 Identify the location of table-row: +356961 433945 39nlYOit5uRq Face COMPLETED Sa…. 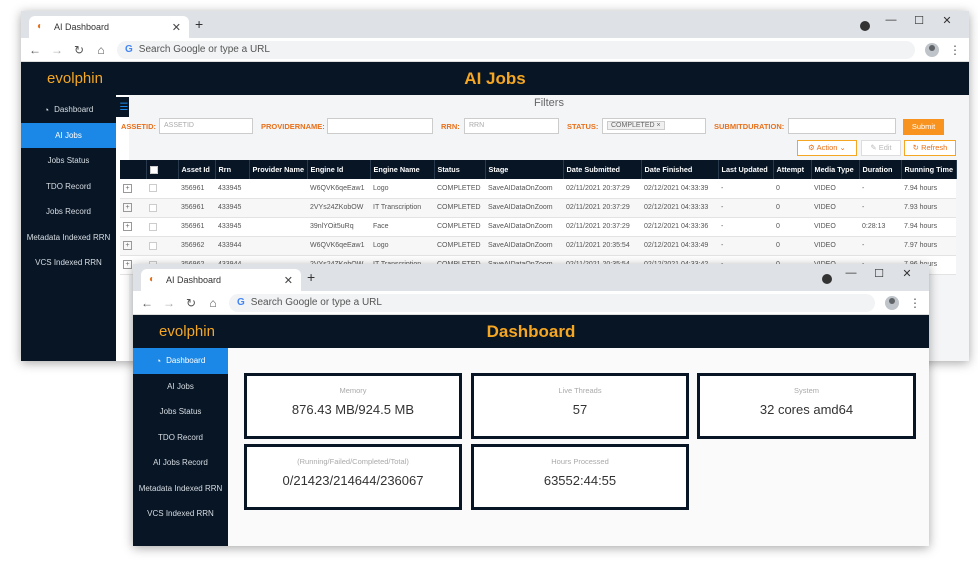
(538, 227).